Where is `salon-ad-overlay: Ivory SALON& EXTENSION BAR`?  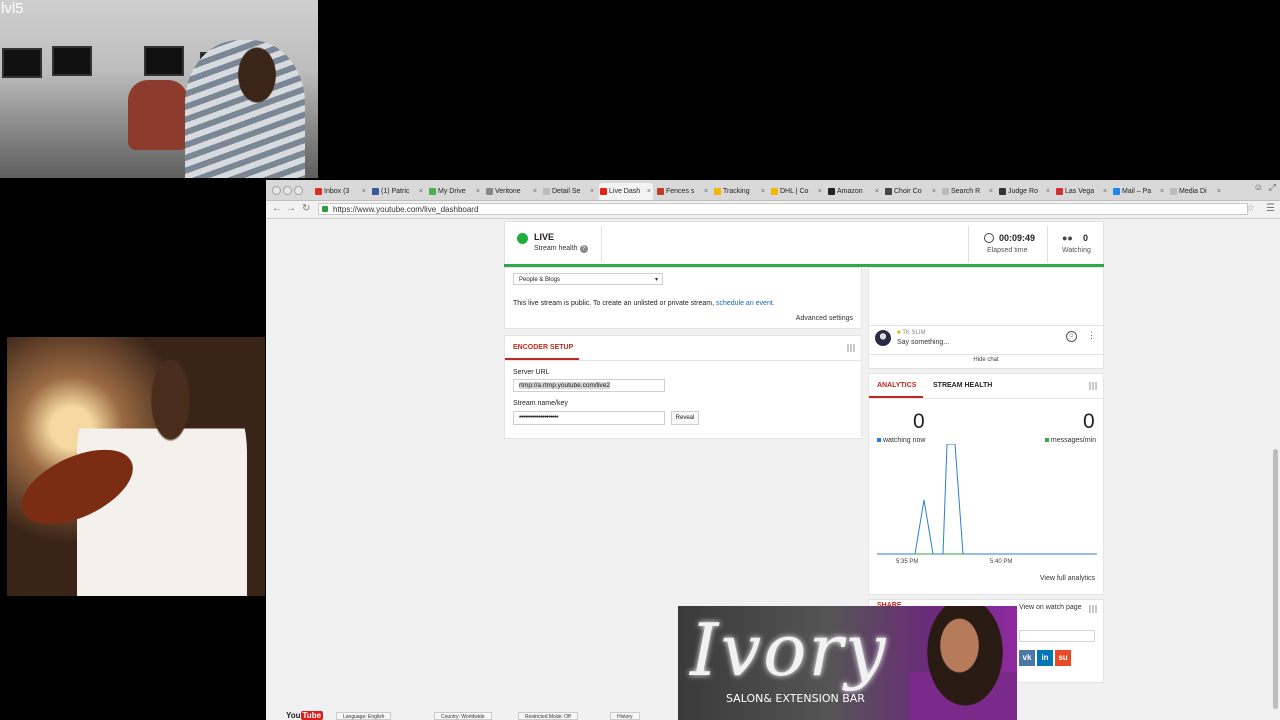 salon-ad-overlay: Ivory SALON& EXTENSION BAR is located at coordinates (847, 663).